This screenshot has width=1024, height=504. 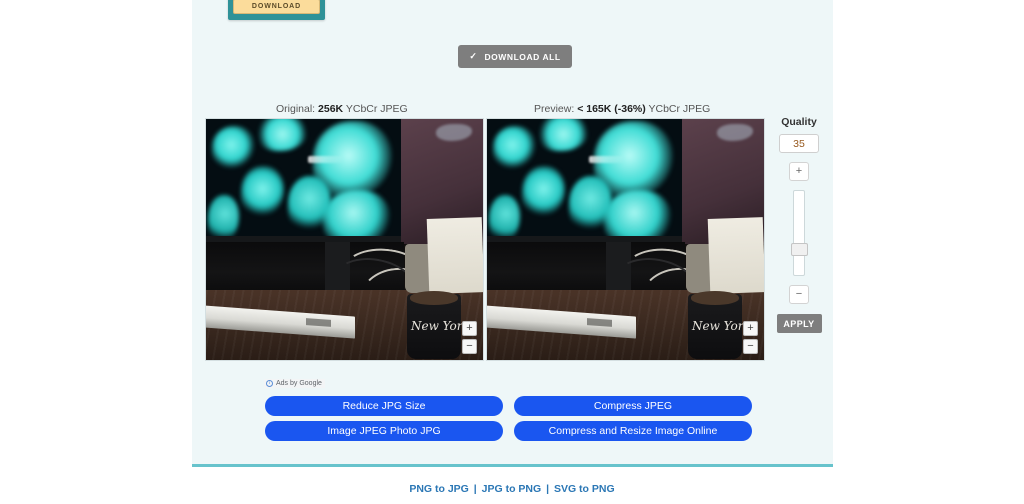 What do you see at coordinates (554, 109) in the screenshot?
I see `preview-prefix: Preview:` at bounding box center [554, 109].